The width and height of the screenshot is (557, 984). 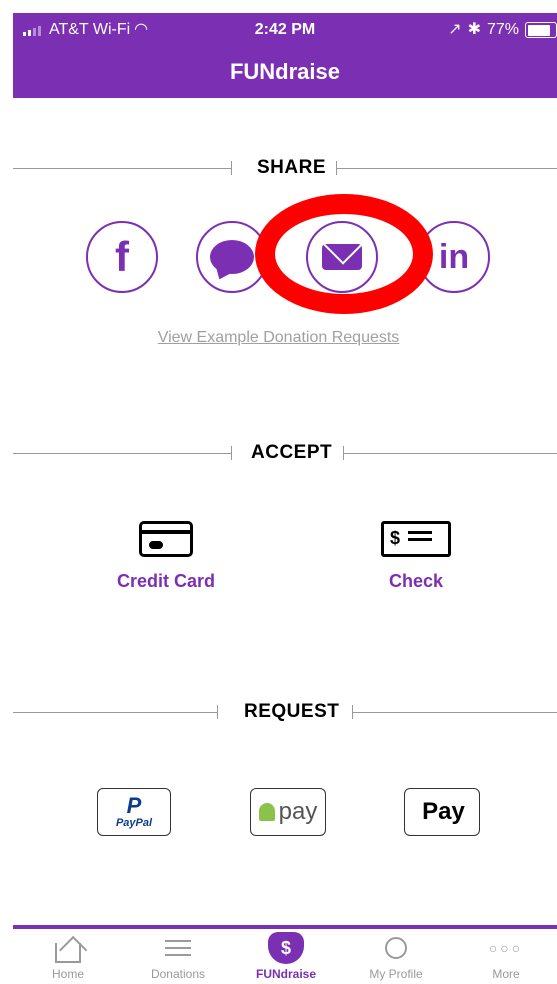 What do you see at coordinates (134, 823) in the screenshot?
I see `paypal-label: PayPal` at bounding box center [134, 823].